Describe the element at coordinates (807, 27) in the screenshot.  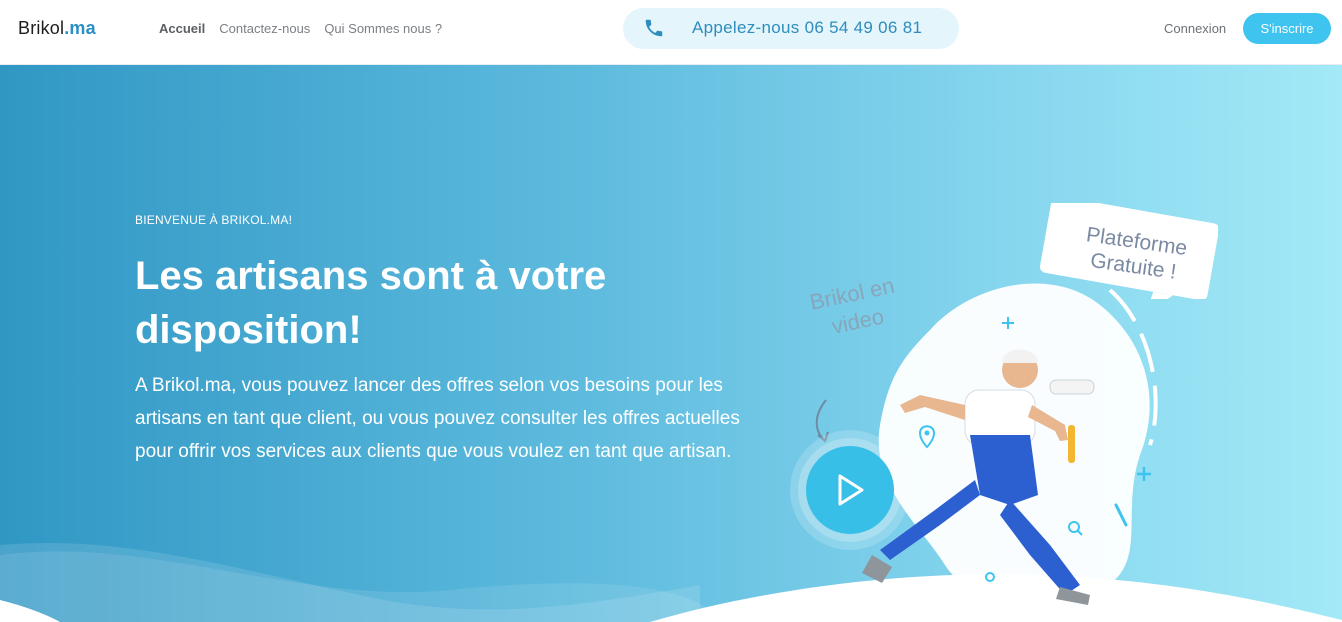
I see `phone-number: Appelez-nous 06 54 49 06 81` at that location.